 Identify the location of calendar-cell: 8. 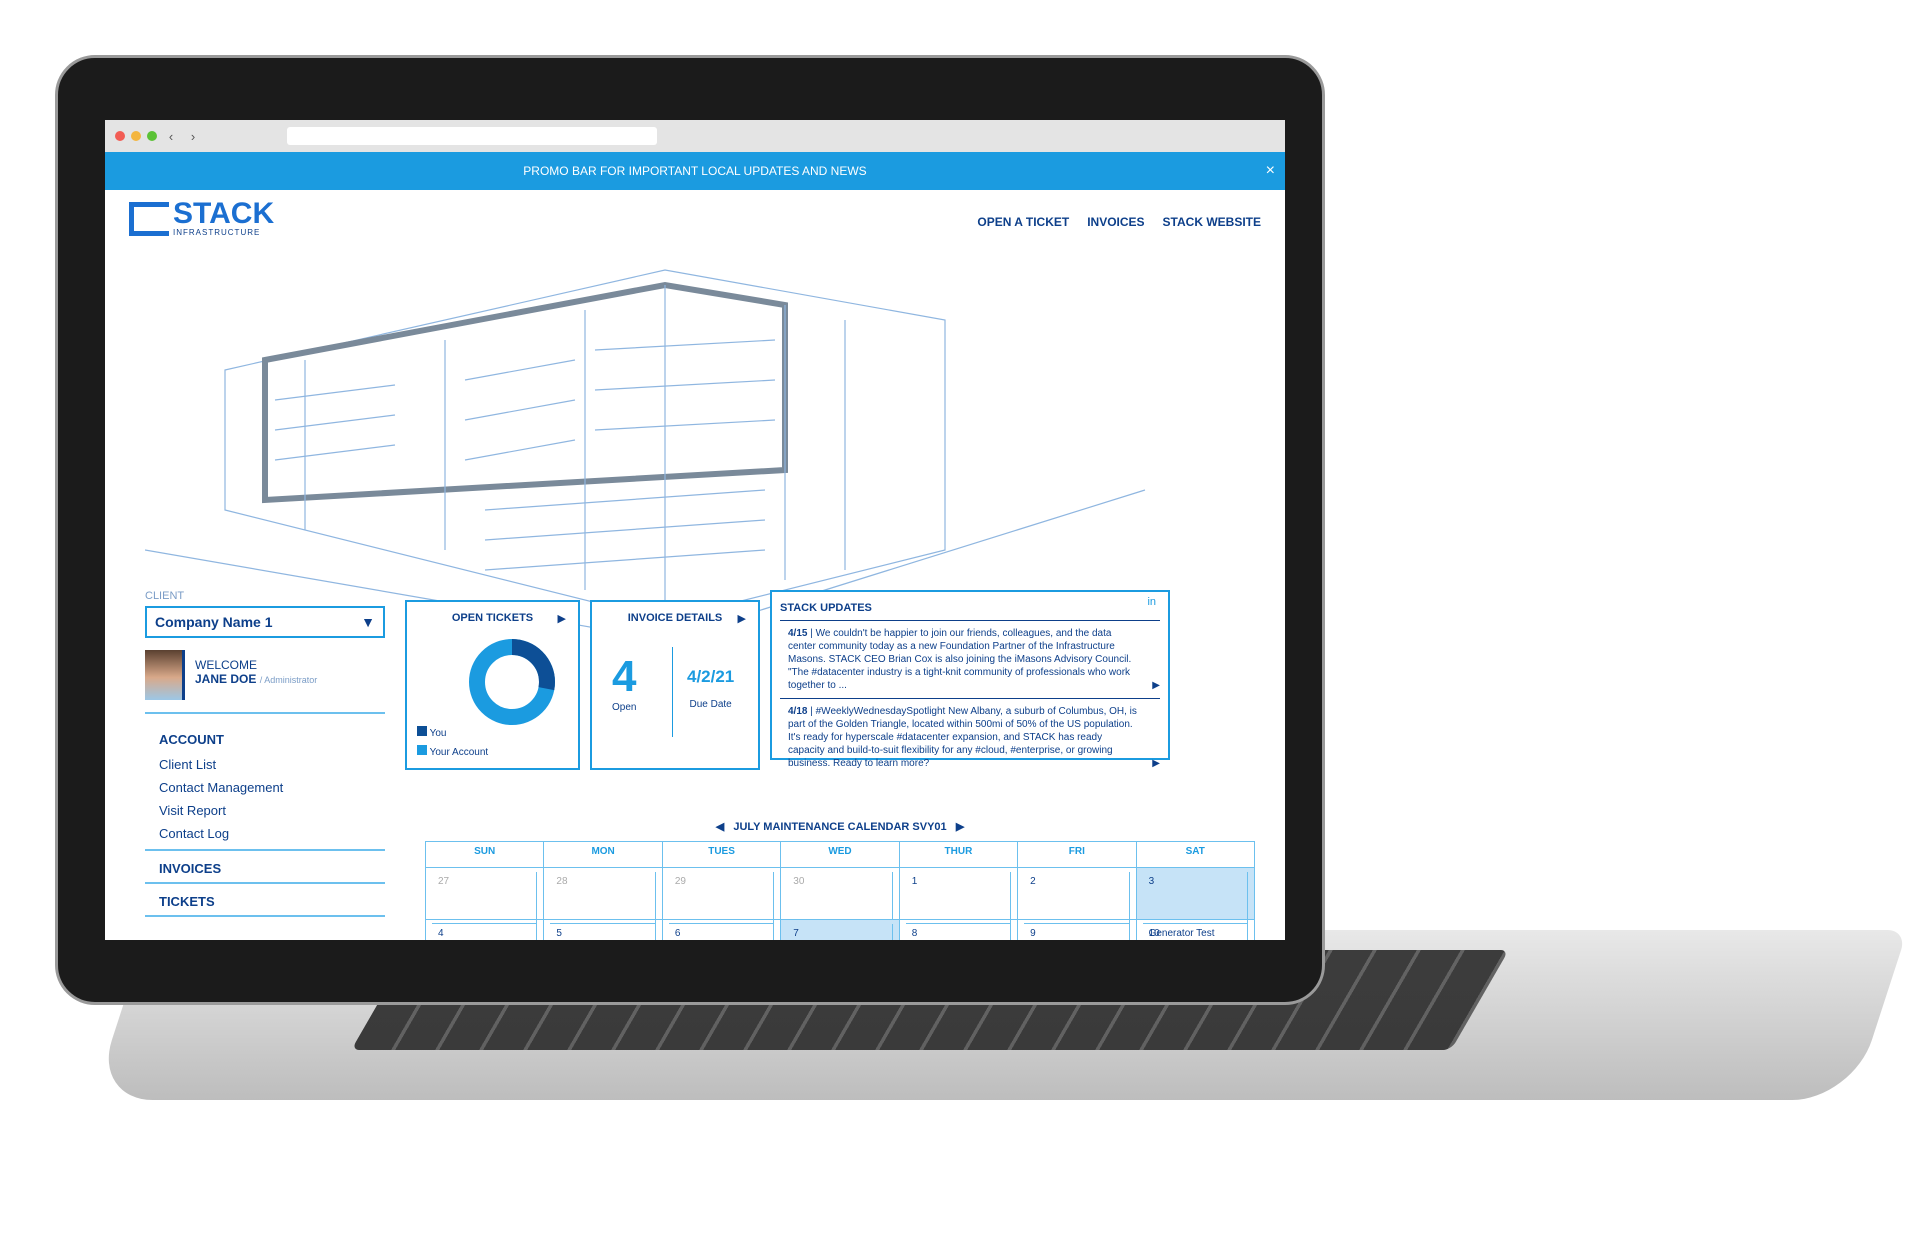
(959, 930).